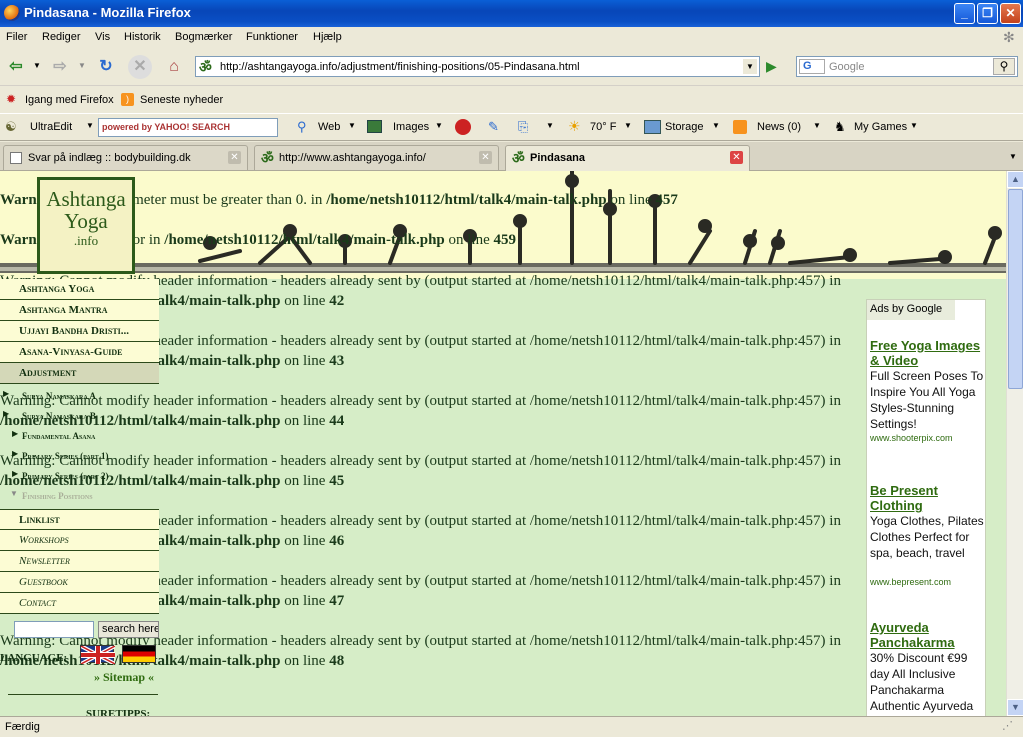 The image size is (1023, 737). I want to click on nav-primary-series-1: Primary Series (part 1), so click(65, 456).